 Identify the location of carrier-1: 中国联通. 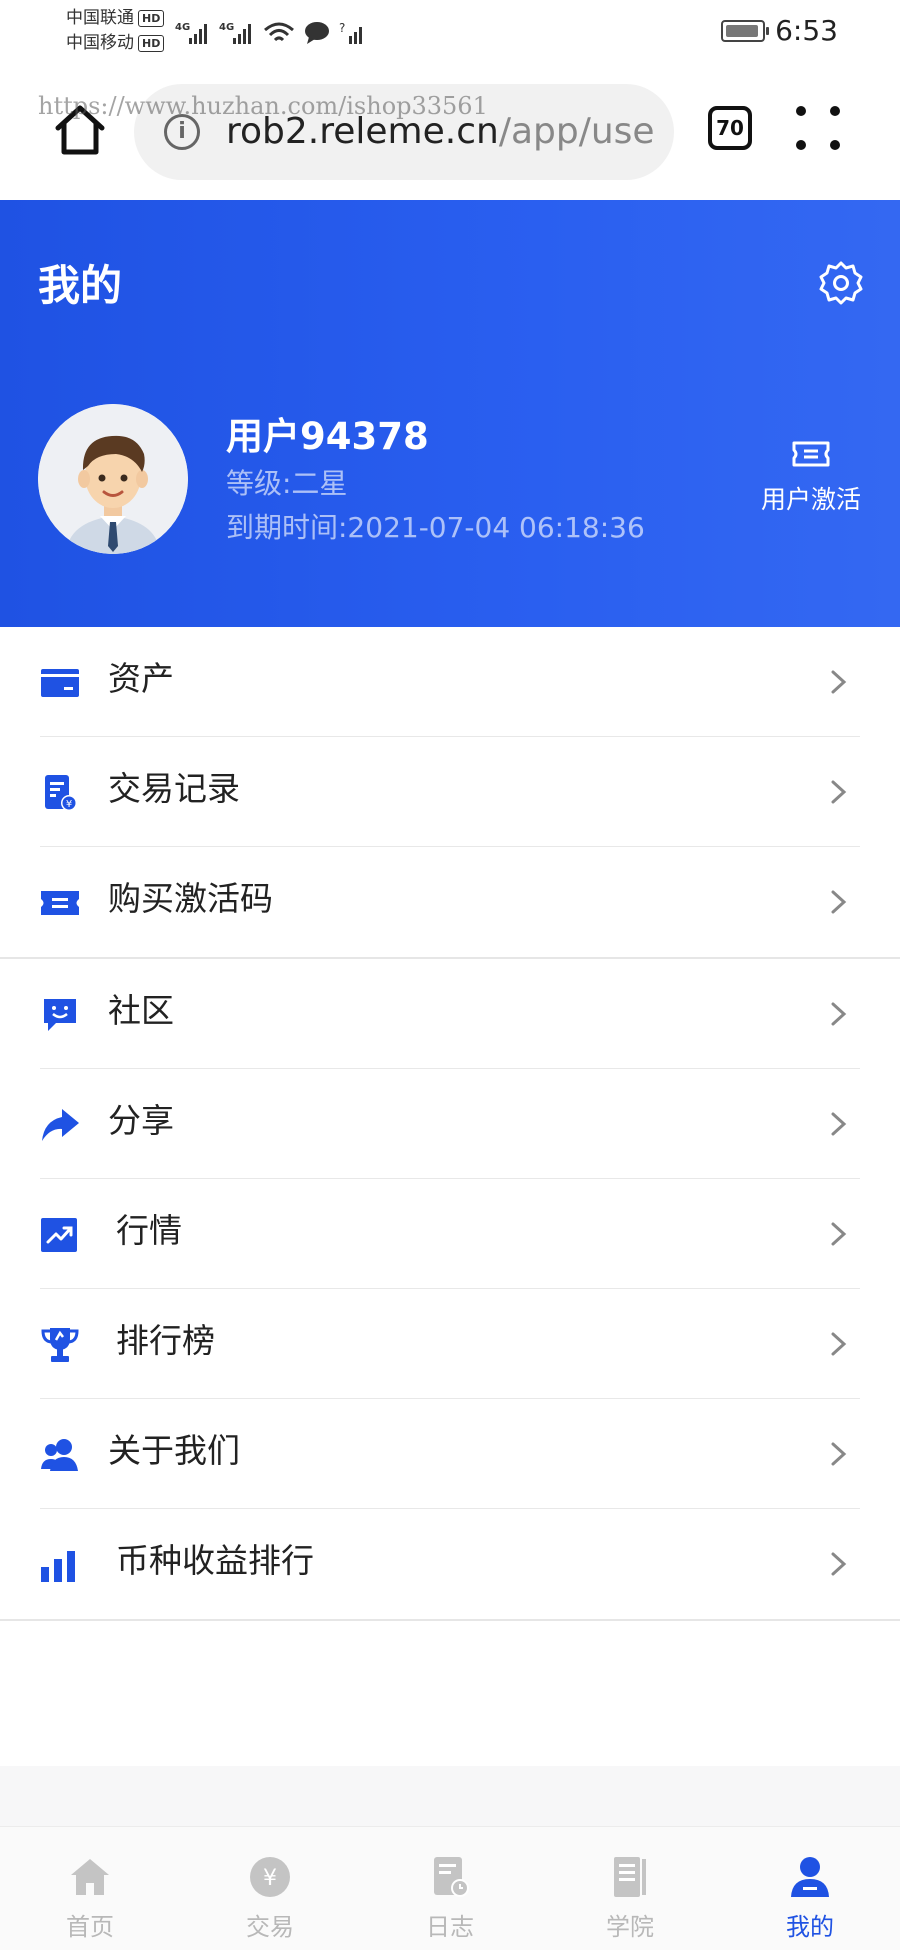
(100, 18).